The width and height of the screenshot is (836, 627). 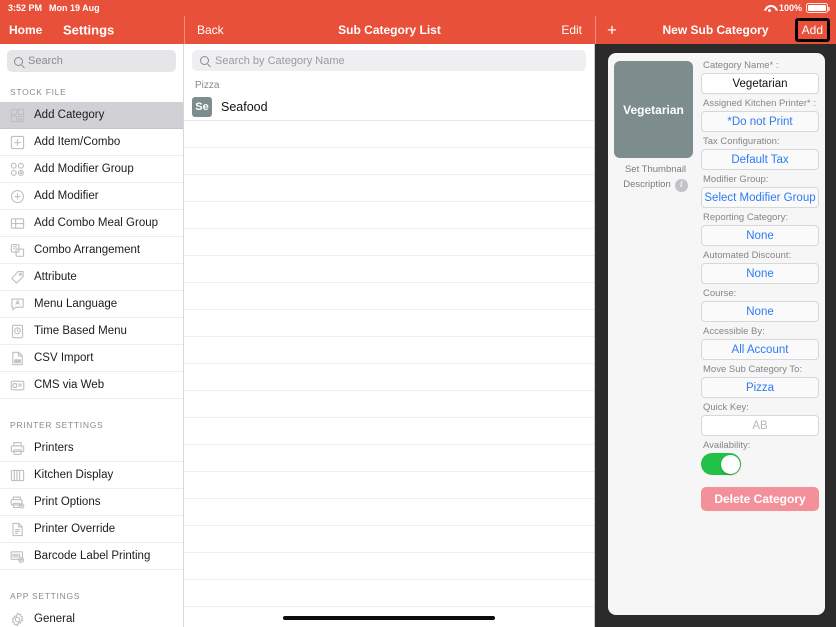 I want to click on sidebar-item-add-combo-meal-group: Add Combo Meal Group, so click(x=91, y=223).